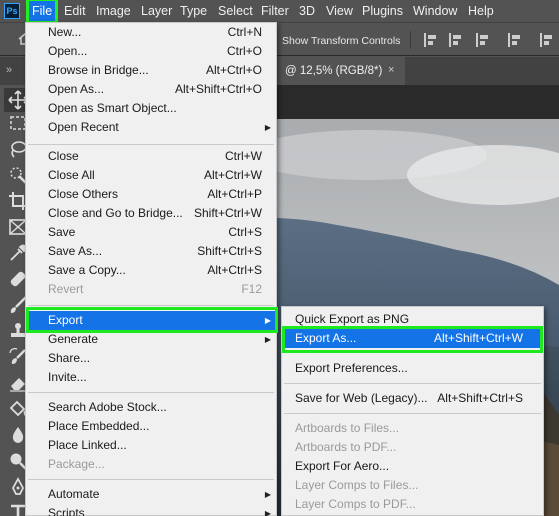 This screenshot has height=516, width=559. I want to click on menu-item-automate: Automate ▶, so click(151, 494).